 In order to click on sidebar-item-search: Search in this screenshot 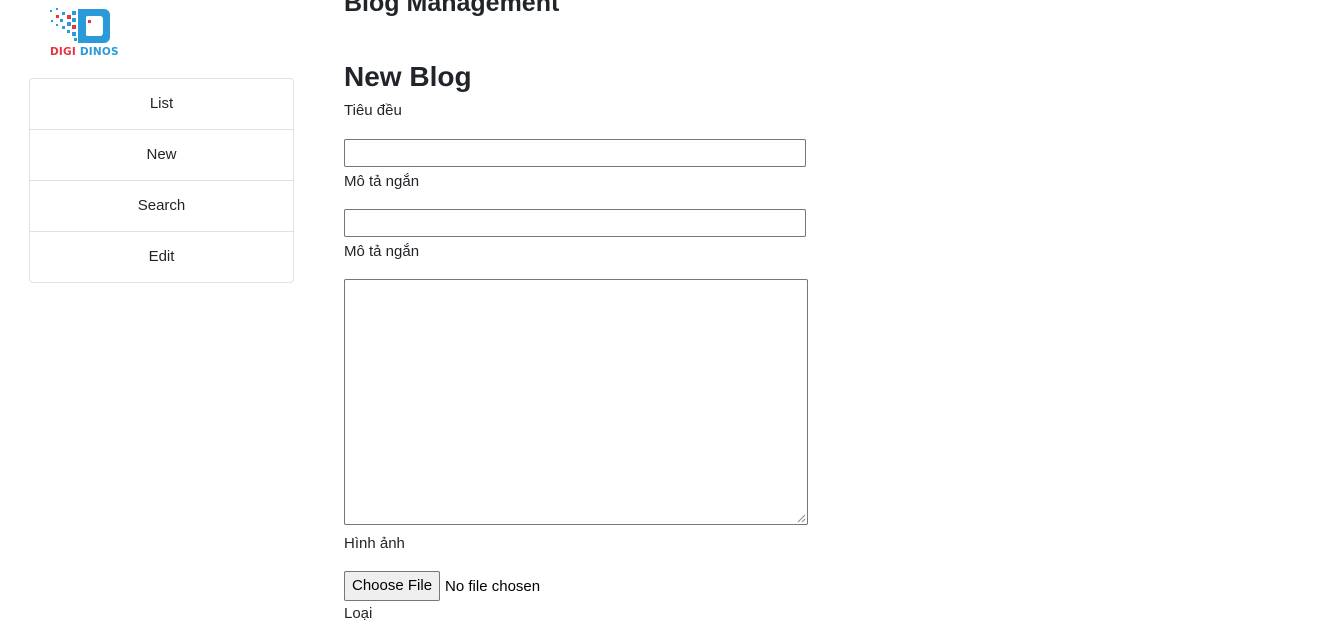, I will do `click(161, 206)`.